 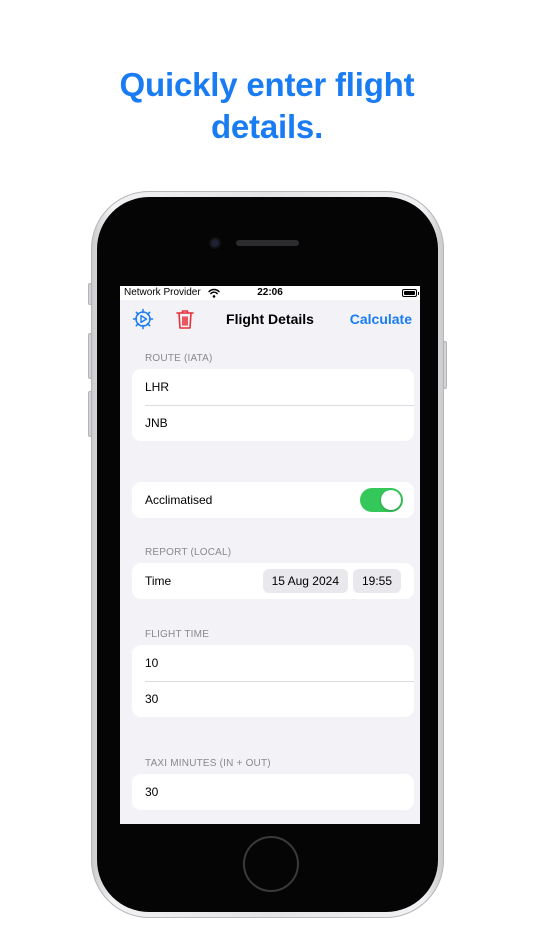 I want to click on flight-time-group: 10 30, so click(x=273, y=681).